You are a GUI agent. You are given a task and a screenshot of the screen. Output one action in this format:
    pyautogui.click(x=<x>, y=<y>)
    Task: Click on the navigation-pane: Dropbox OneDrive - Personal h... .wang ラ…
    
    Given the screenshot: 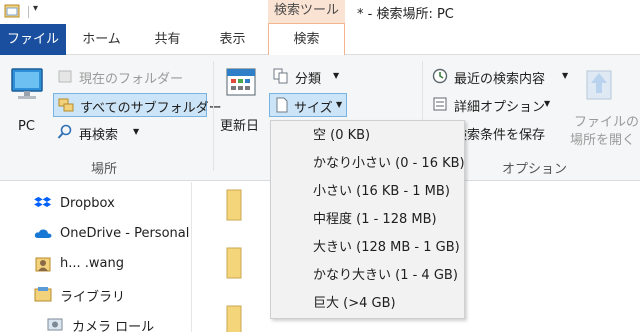 What is the action you would take?
    pyautogui.click(x=96, y=257)
    